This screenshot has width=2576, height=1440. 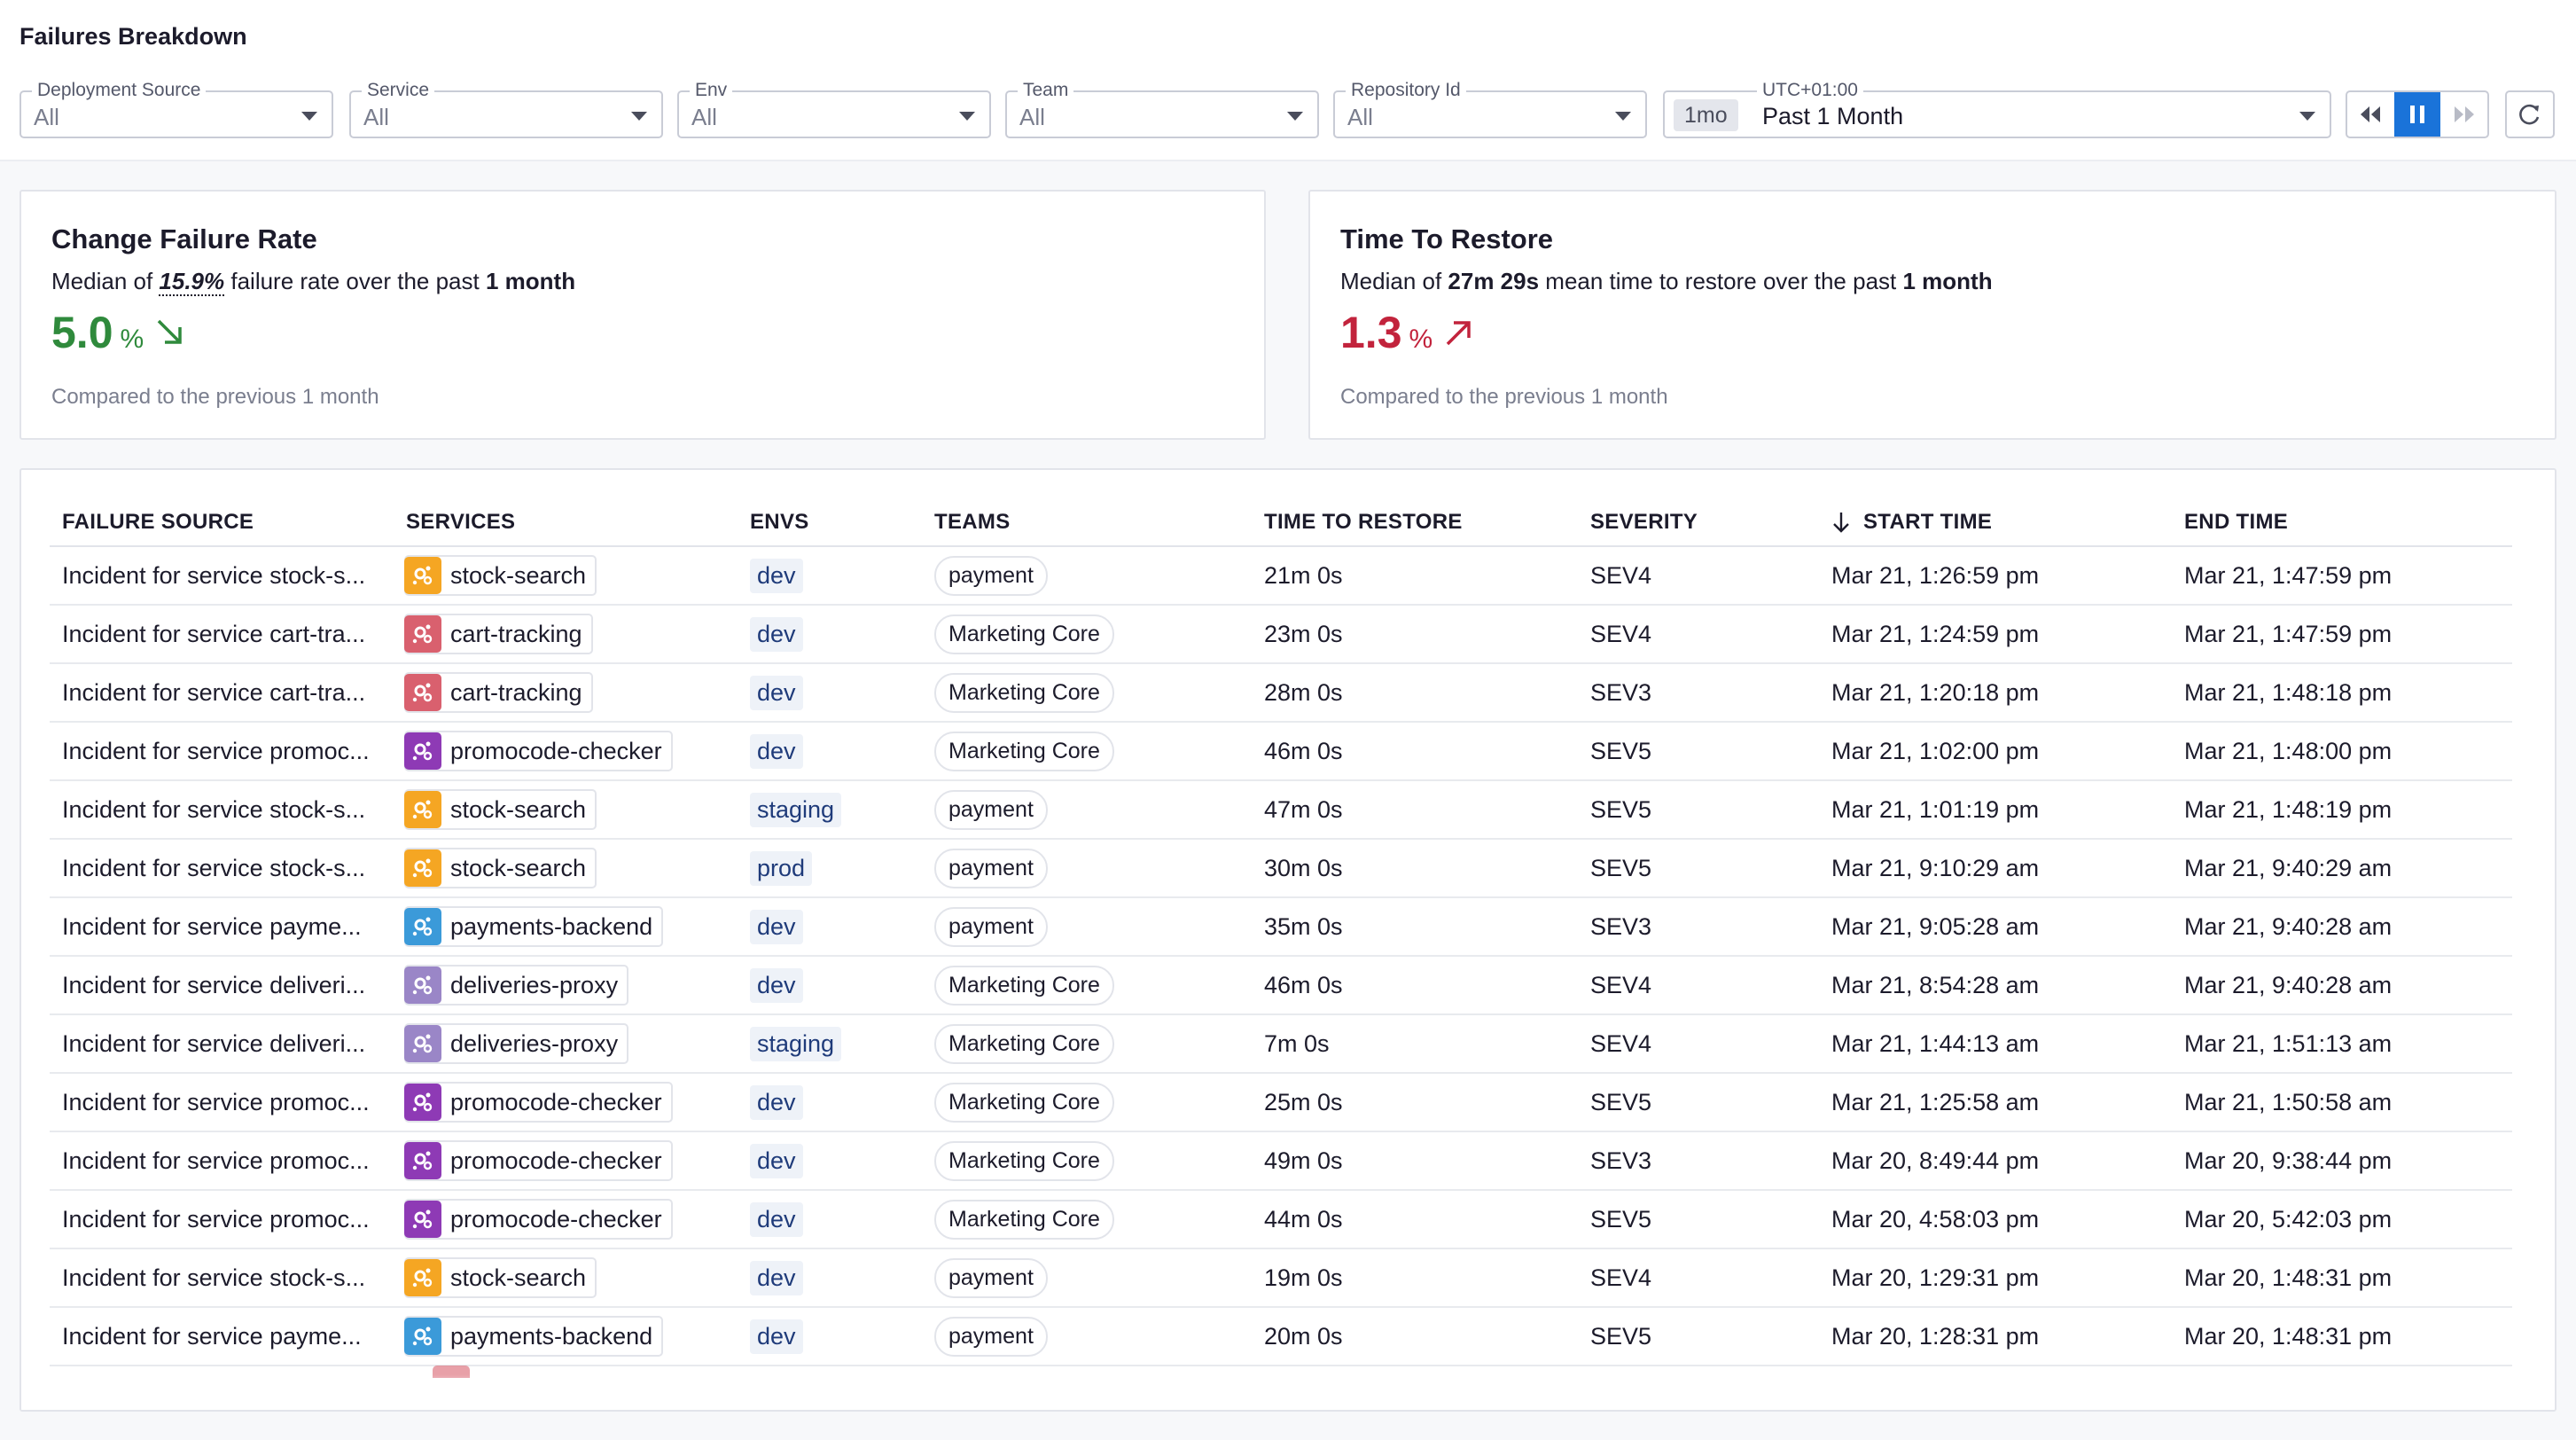 I want to click on time-range-picker: UTC+01:00 1mo Past 1 Month, so click(x=1997, y=109).